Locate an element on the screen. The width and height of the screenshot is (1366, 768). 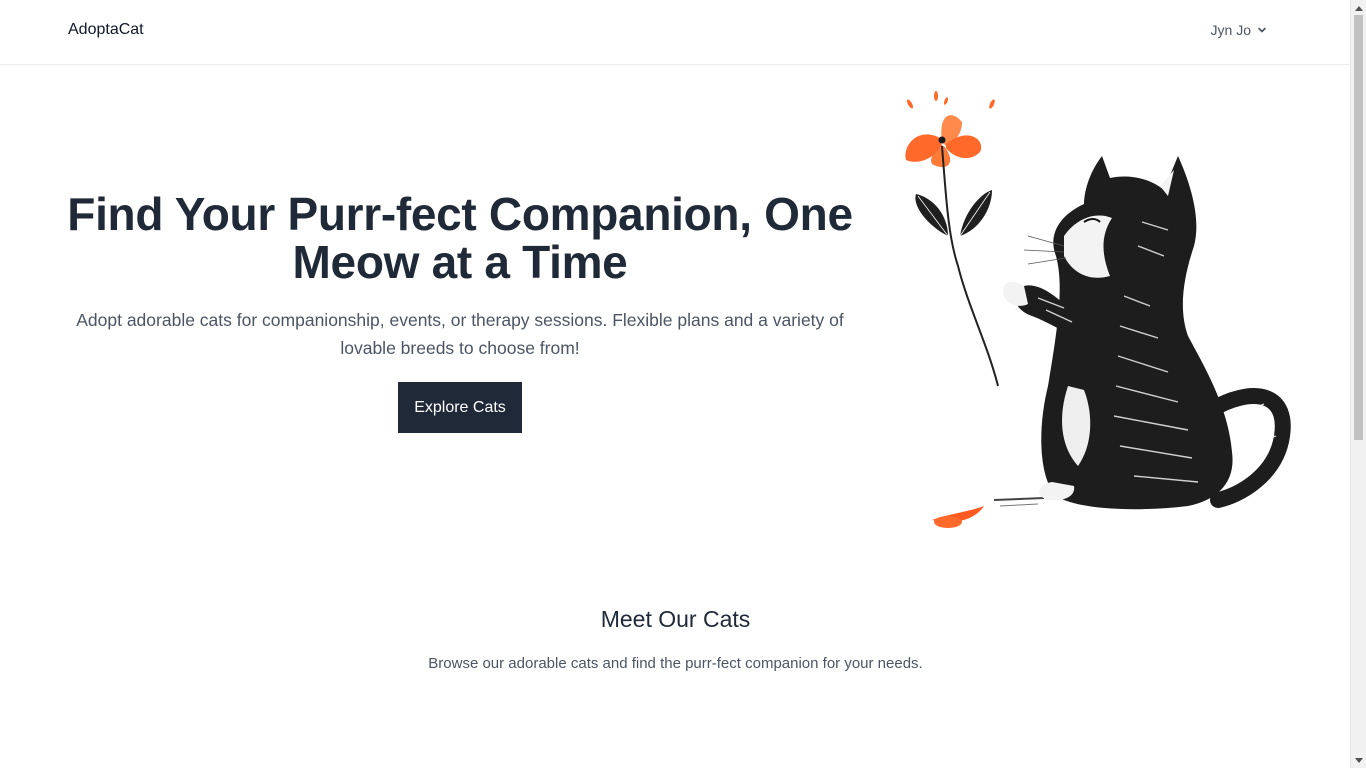
scroll-up-arrow-icon is located at coordinates (1358, 7).